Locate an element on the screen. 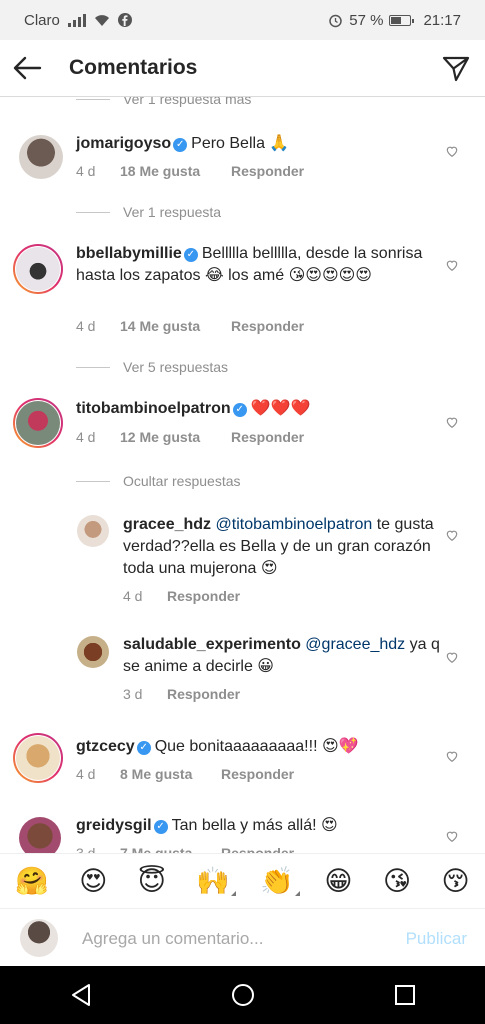 This screenshot has height=1024, width=485. comment-text: titobambinoelpatron ✓ ❤️❤️❤️ is located at coordinates (261, 409).